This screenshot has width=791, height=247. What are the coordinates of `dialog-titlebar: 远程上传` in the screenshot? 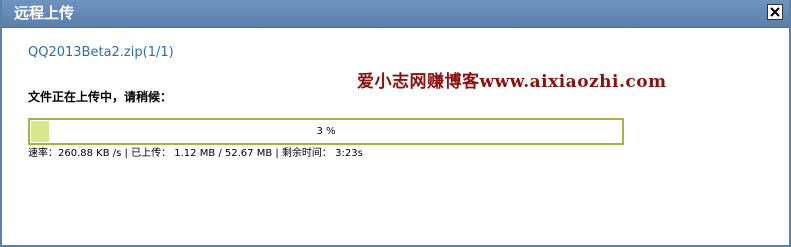 It's located at (395, 14).